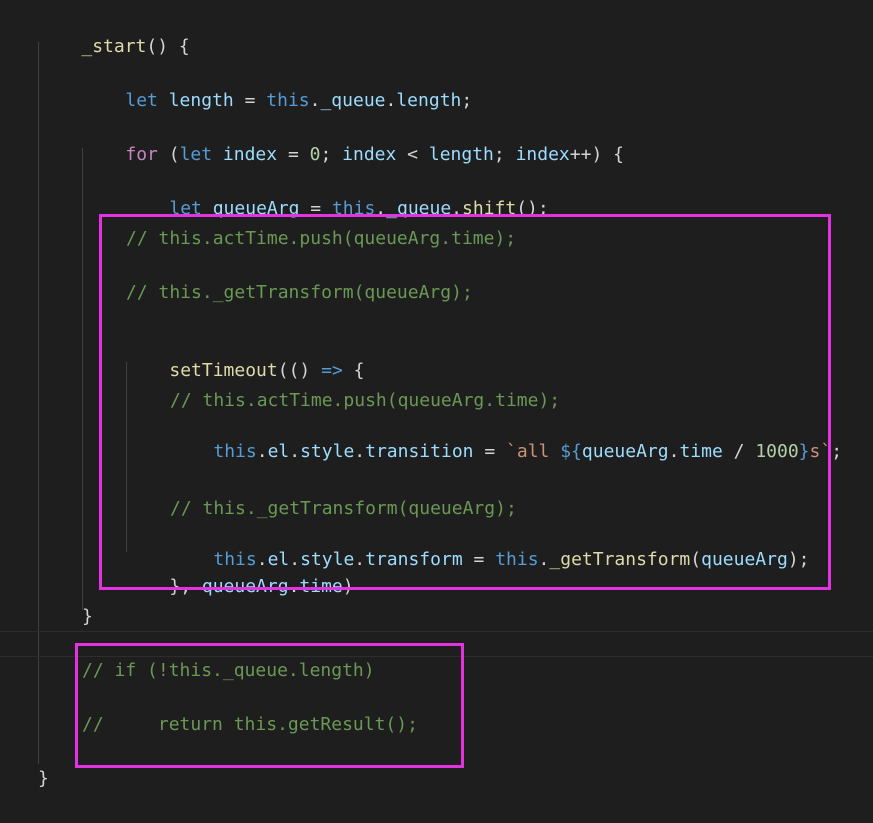 This screenshot has width=873, height=823. I want to click on current-line-border, so click(436, 631).